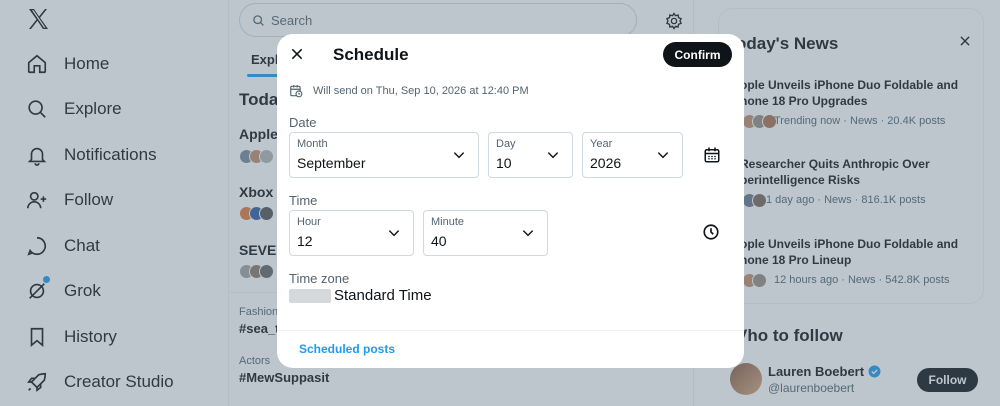  I want to click on day-select: Day 10, so click(530, 155).